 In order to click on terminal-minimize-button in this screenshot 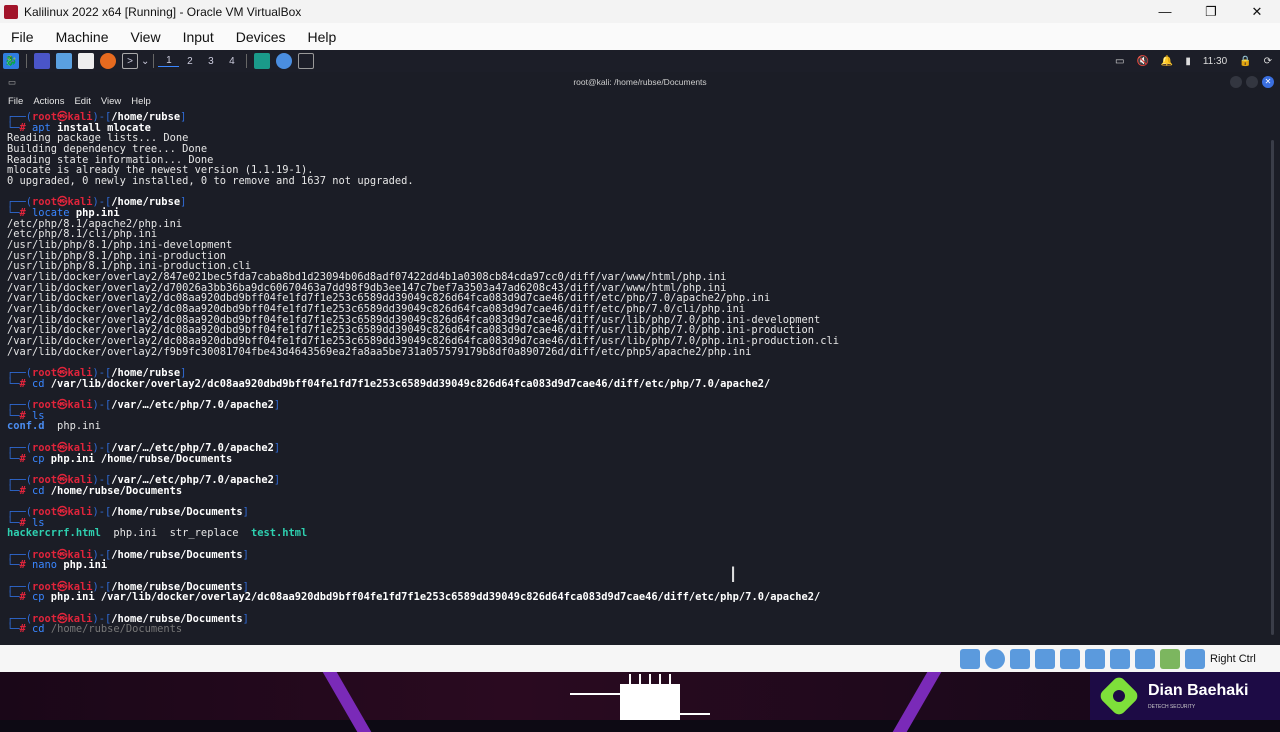, I will do `click(1236, 82)`.